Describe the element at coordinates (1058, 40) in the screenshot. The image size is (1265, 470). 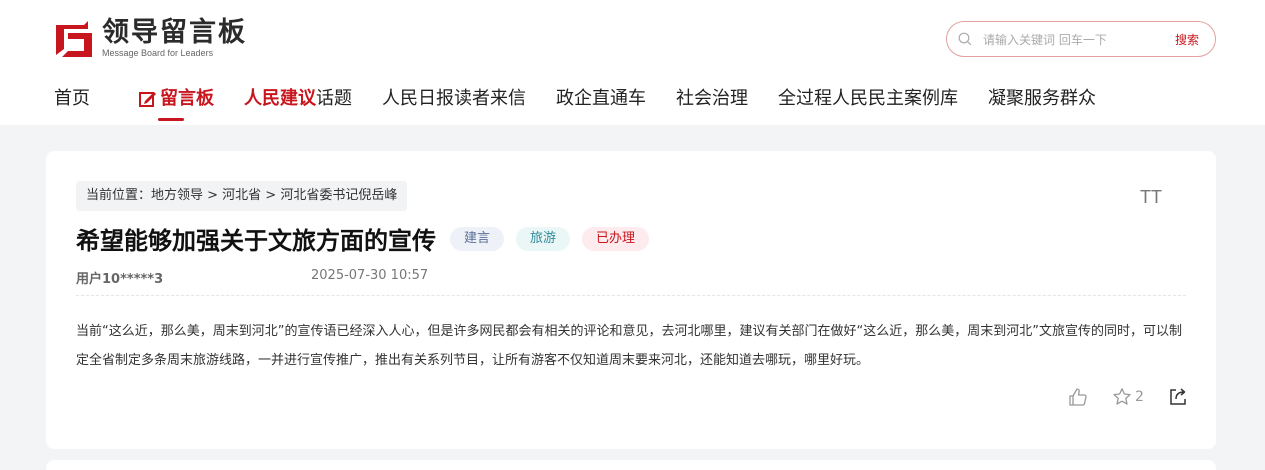
I see `search-input` at that location.